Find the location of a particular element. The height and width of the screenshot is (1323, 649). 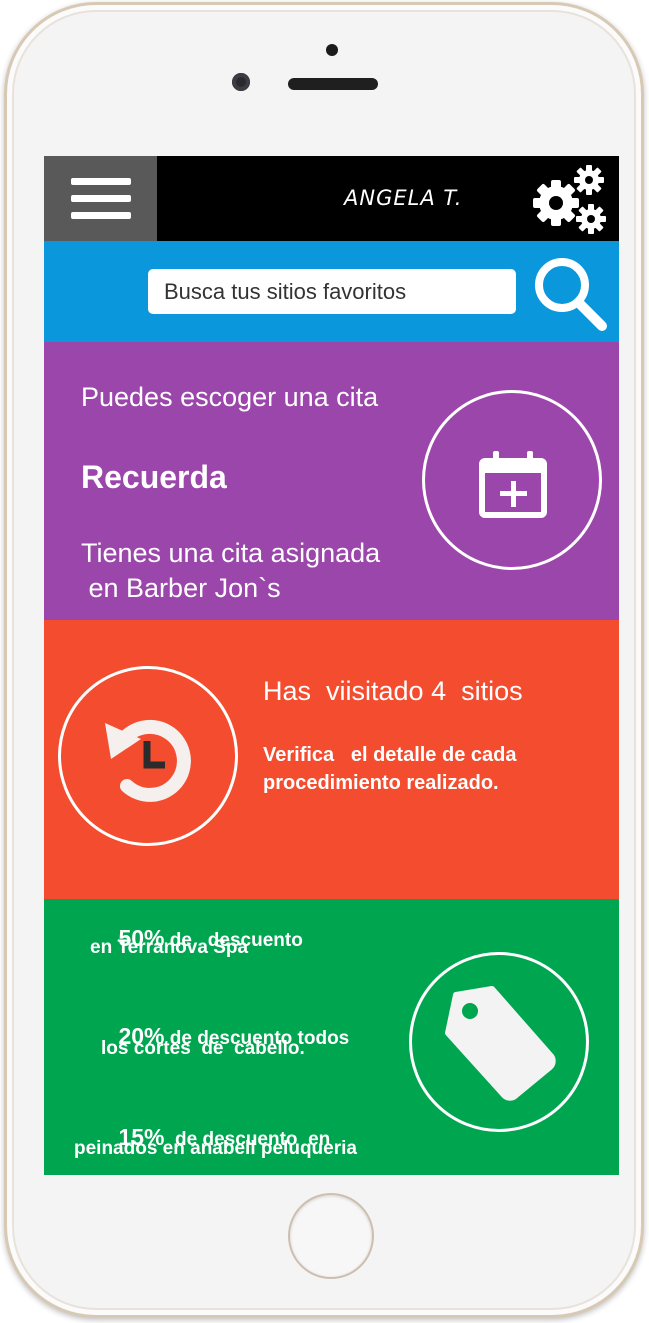

earpiece-speaker is located at coordinates (333, 84).